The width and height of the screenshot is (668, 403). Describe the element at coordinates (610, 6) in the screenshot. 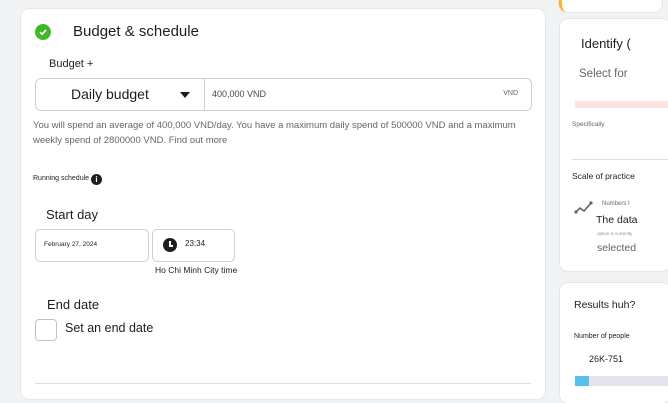

I see `top-notice-tab` at that location.